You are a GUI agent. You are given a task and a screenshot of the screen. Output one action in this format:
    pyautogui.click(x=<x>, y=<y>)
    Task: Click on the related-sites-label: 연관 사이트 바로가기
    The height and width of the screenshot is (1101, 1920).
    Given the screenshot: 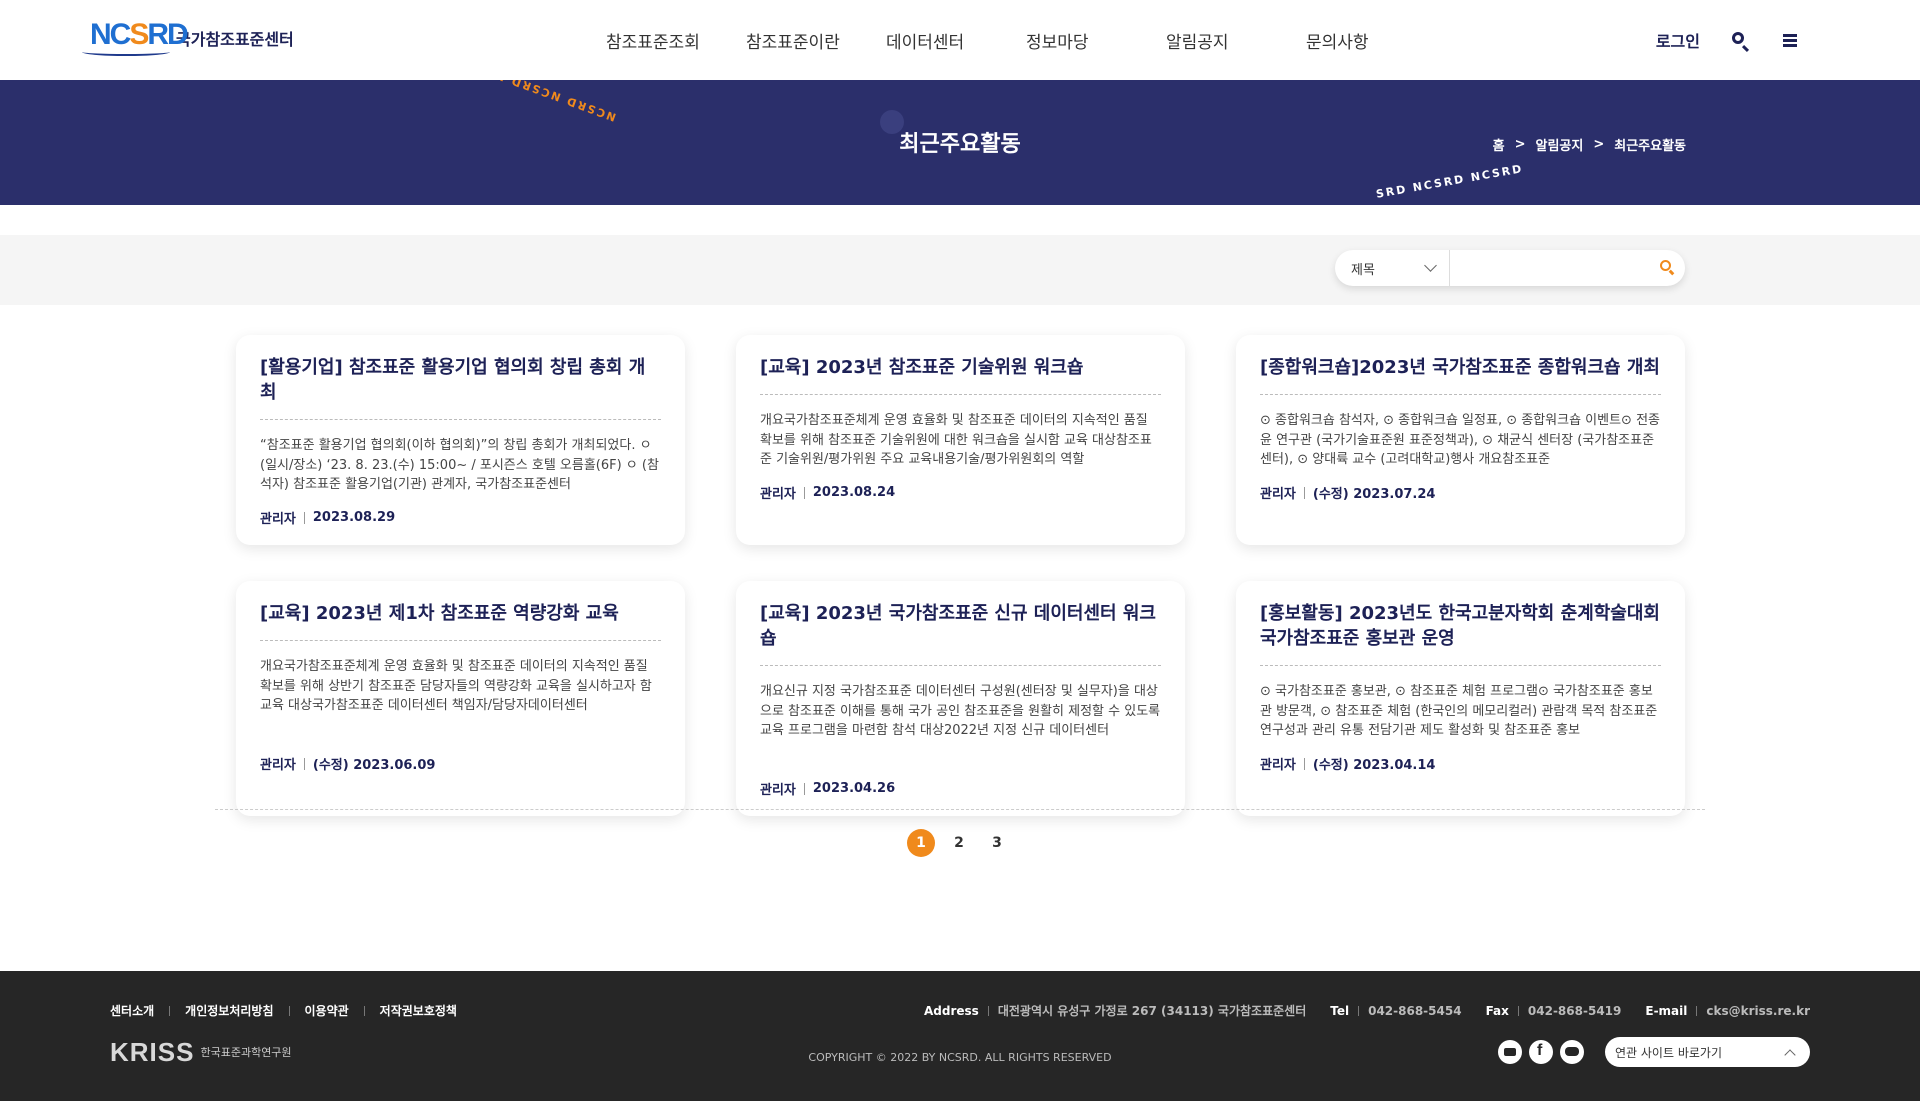 What is the action you would take?
    pyautogui.click(x=1668, y=1052)
    